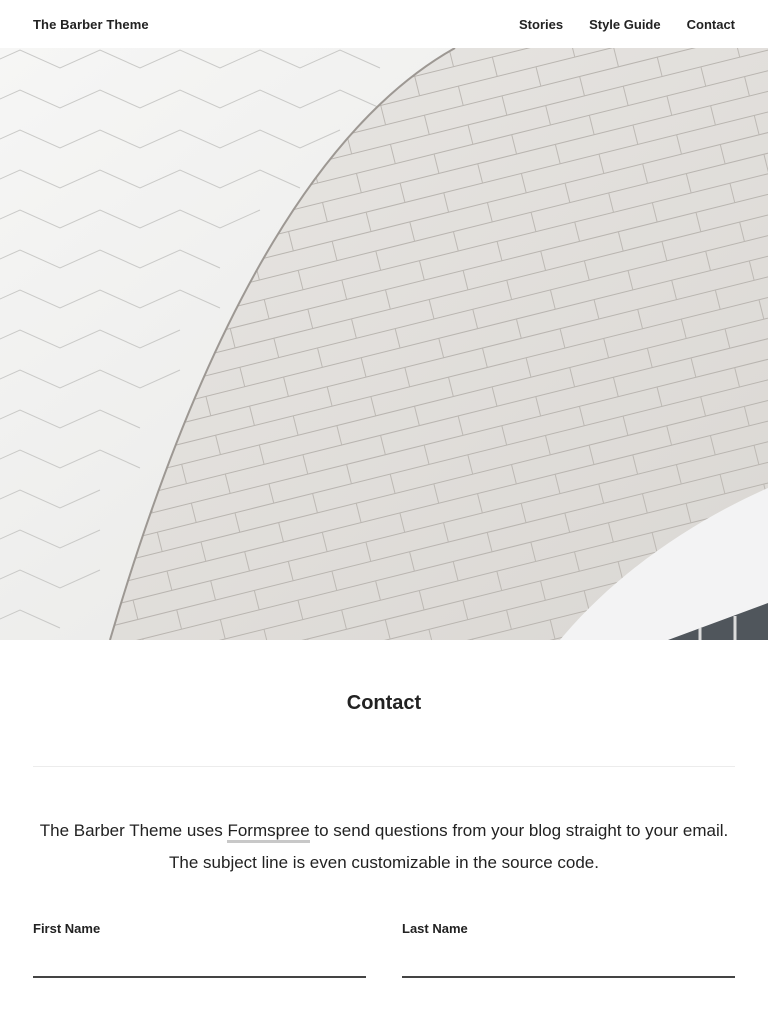 This screenshot has width=768, height=1024. I want to click on last-name-input, so click(568, 965).